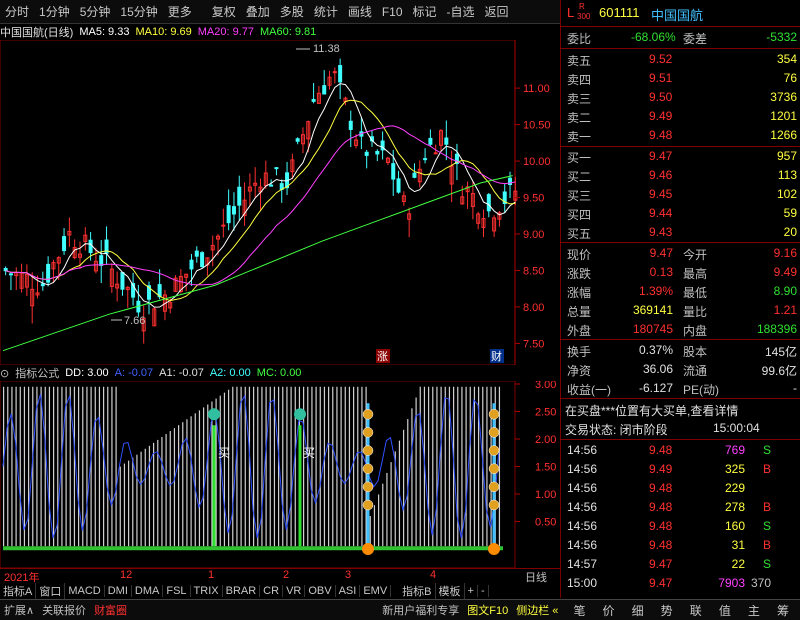  Describe the element at coordinates (609, 611) in the screenshot. I see `price-icon: 价` at that location.